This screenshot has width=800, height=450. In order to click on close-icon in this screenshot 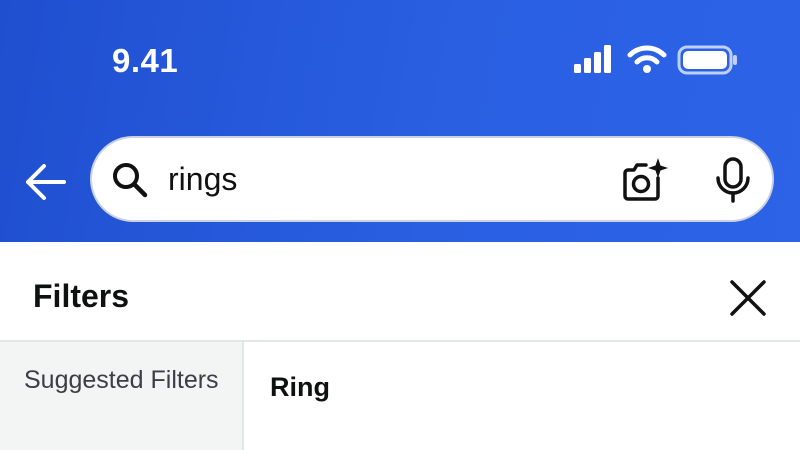, I will do `click(748, 298)`.